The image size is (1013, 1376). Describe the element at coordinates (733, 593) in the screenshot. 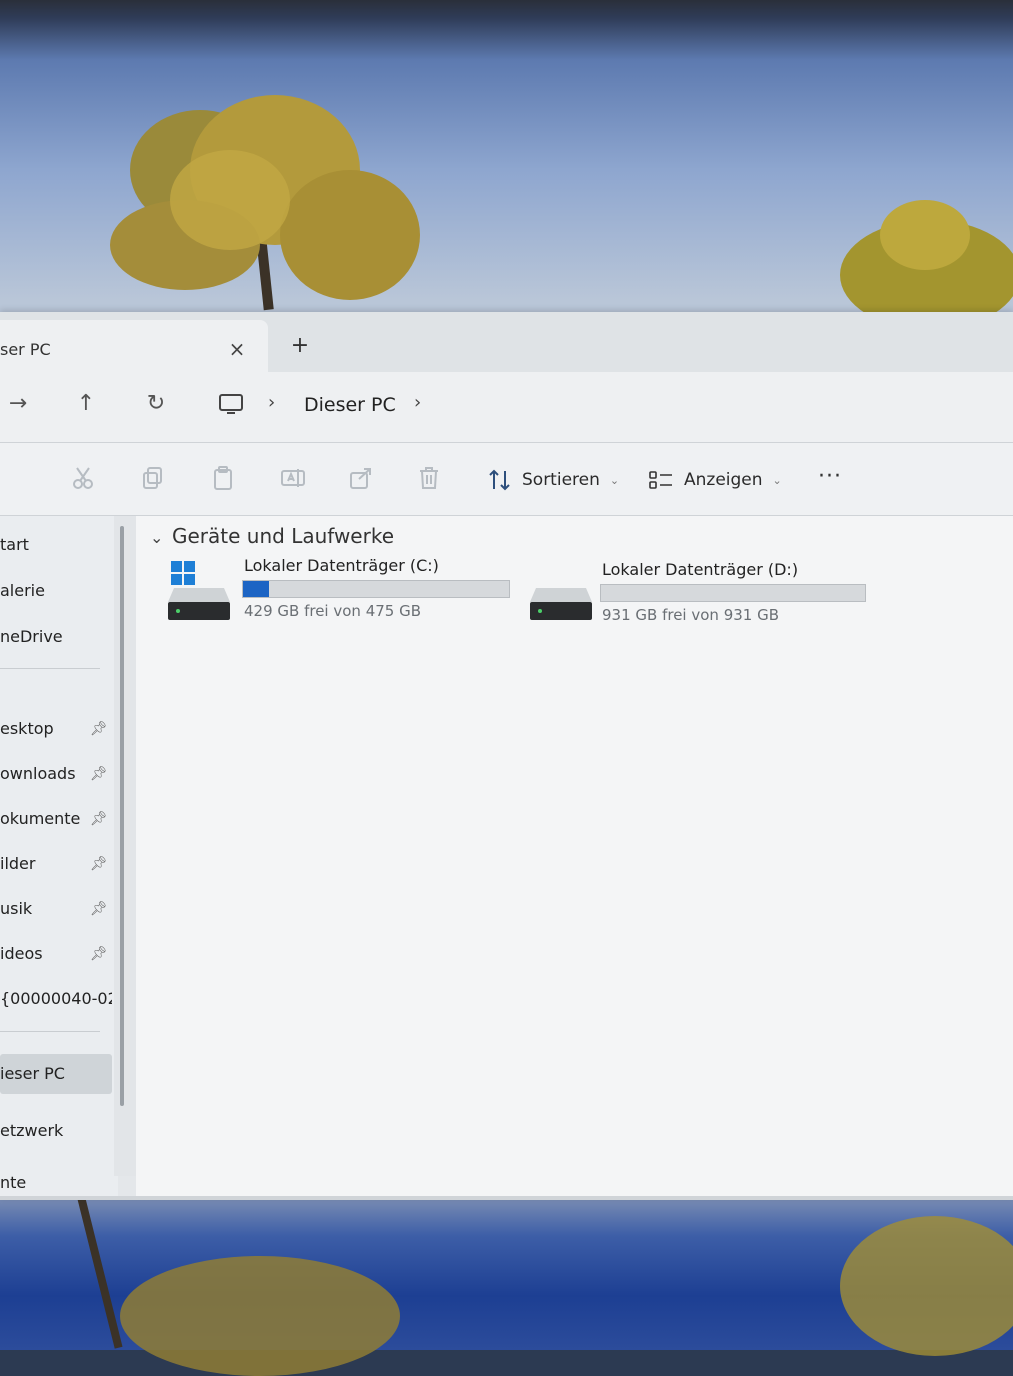

I see `drive-d-usage-bar` at that location.